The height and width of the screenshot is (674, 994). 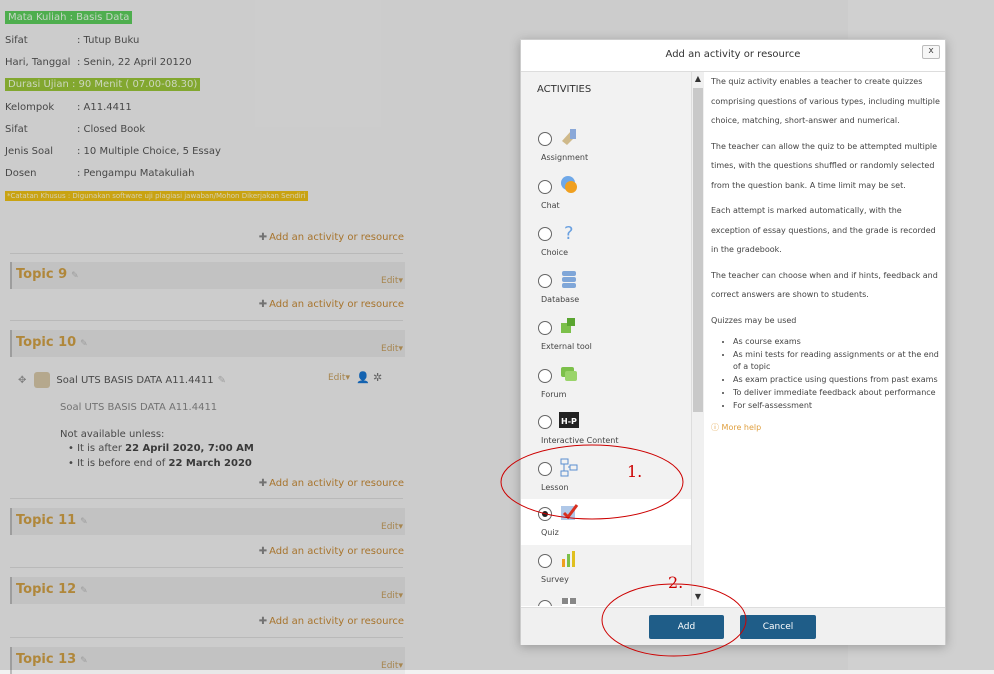 What do you see at coordinates (674, 620) in the screenshot?
I see `annotation-circle-add` at bounding box center [674, 620].